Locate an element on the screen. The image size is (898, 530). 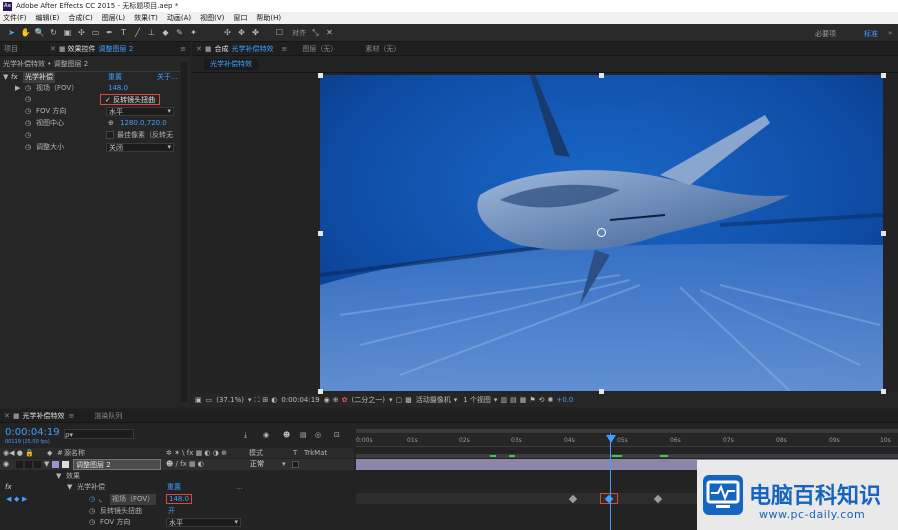
workspace-menu-icon: » is located at coordinates (890, 33).